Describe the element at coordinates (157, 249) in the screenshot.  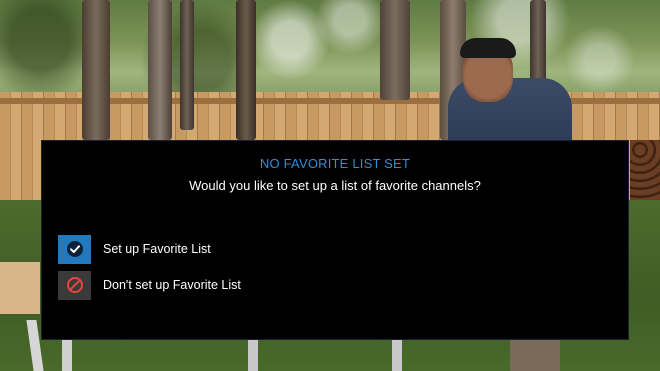
I see `option-label: Set up Favorite List` at that location.